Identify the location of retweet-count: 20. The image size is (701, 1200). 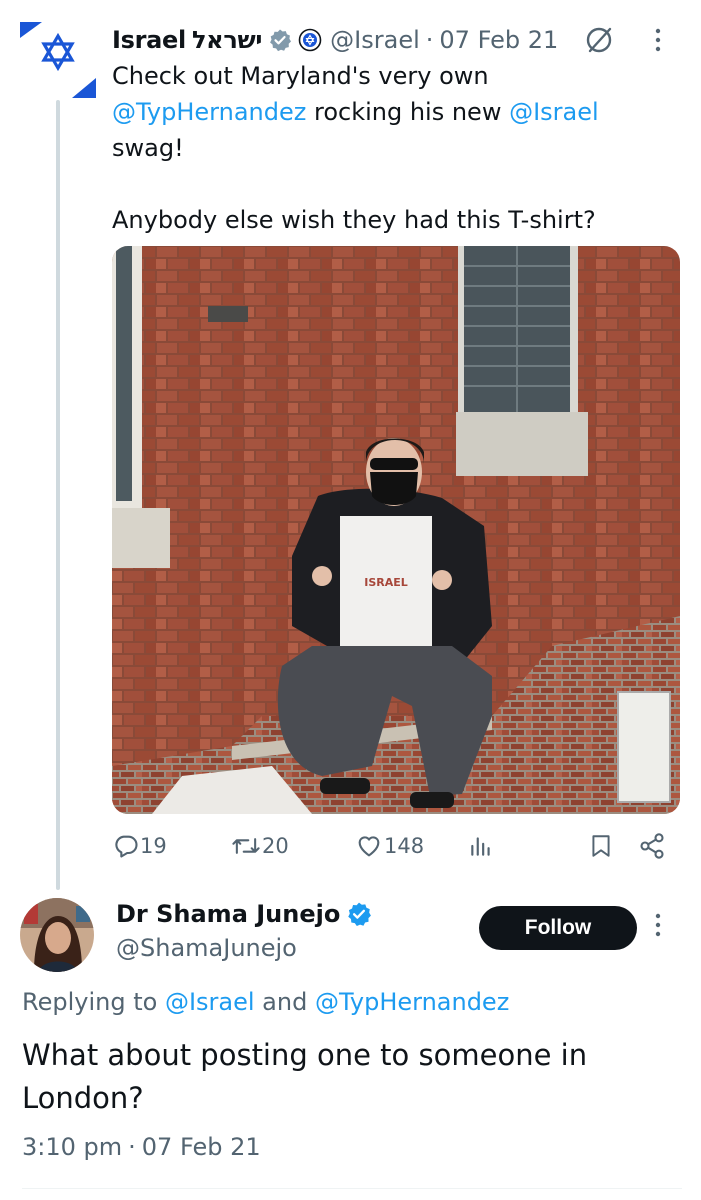
(275, 846).